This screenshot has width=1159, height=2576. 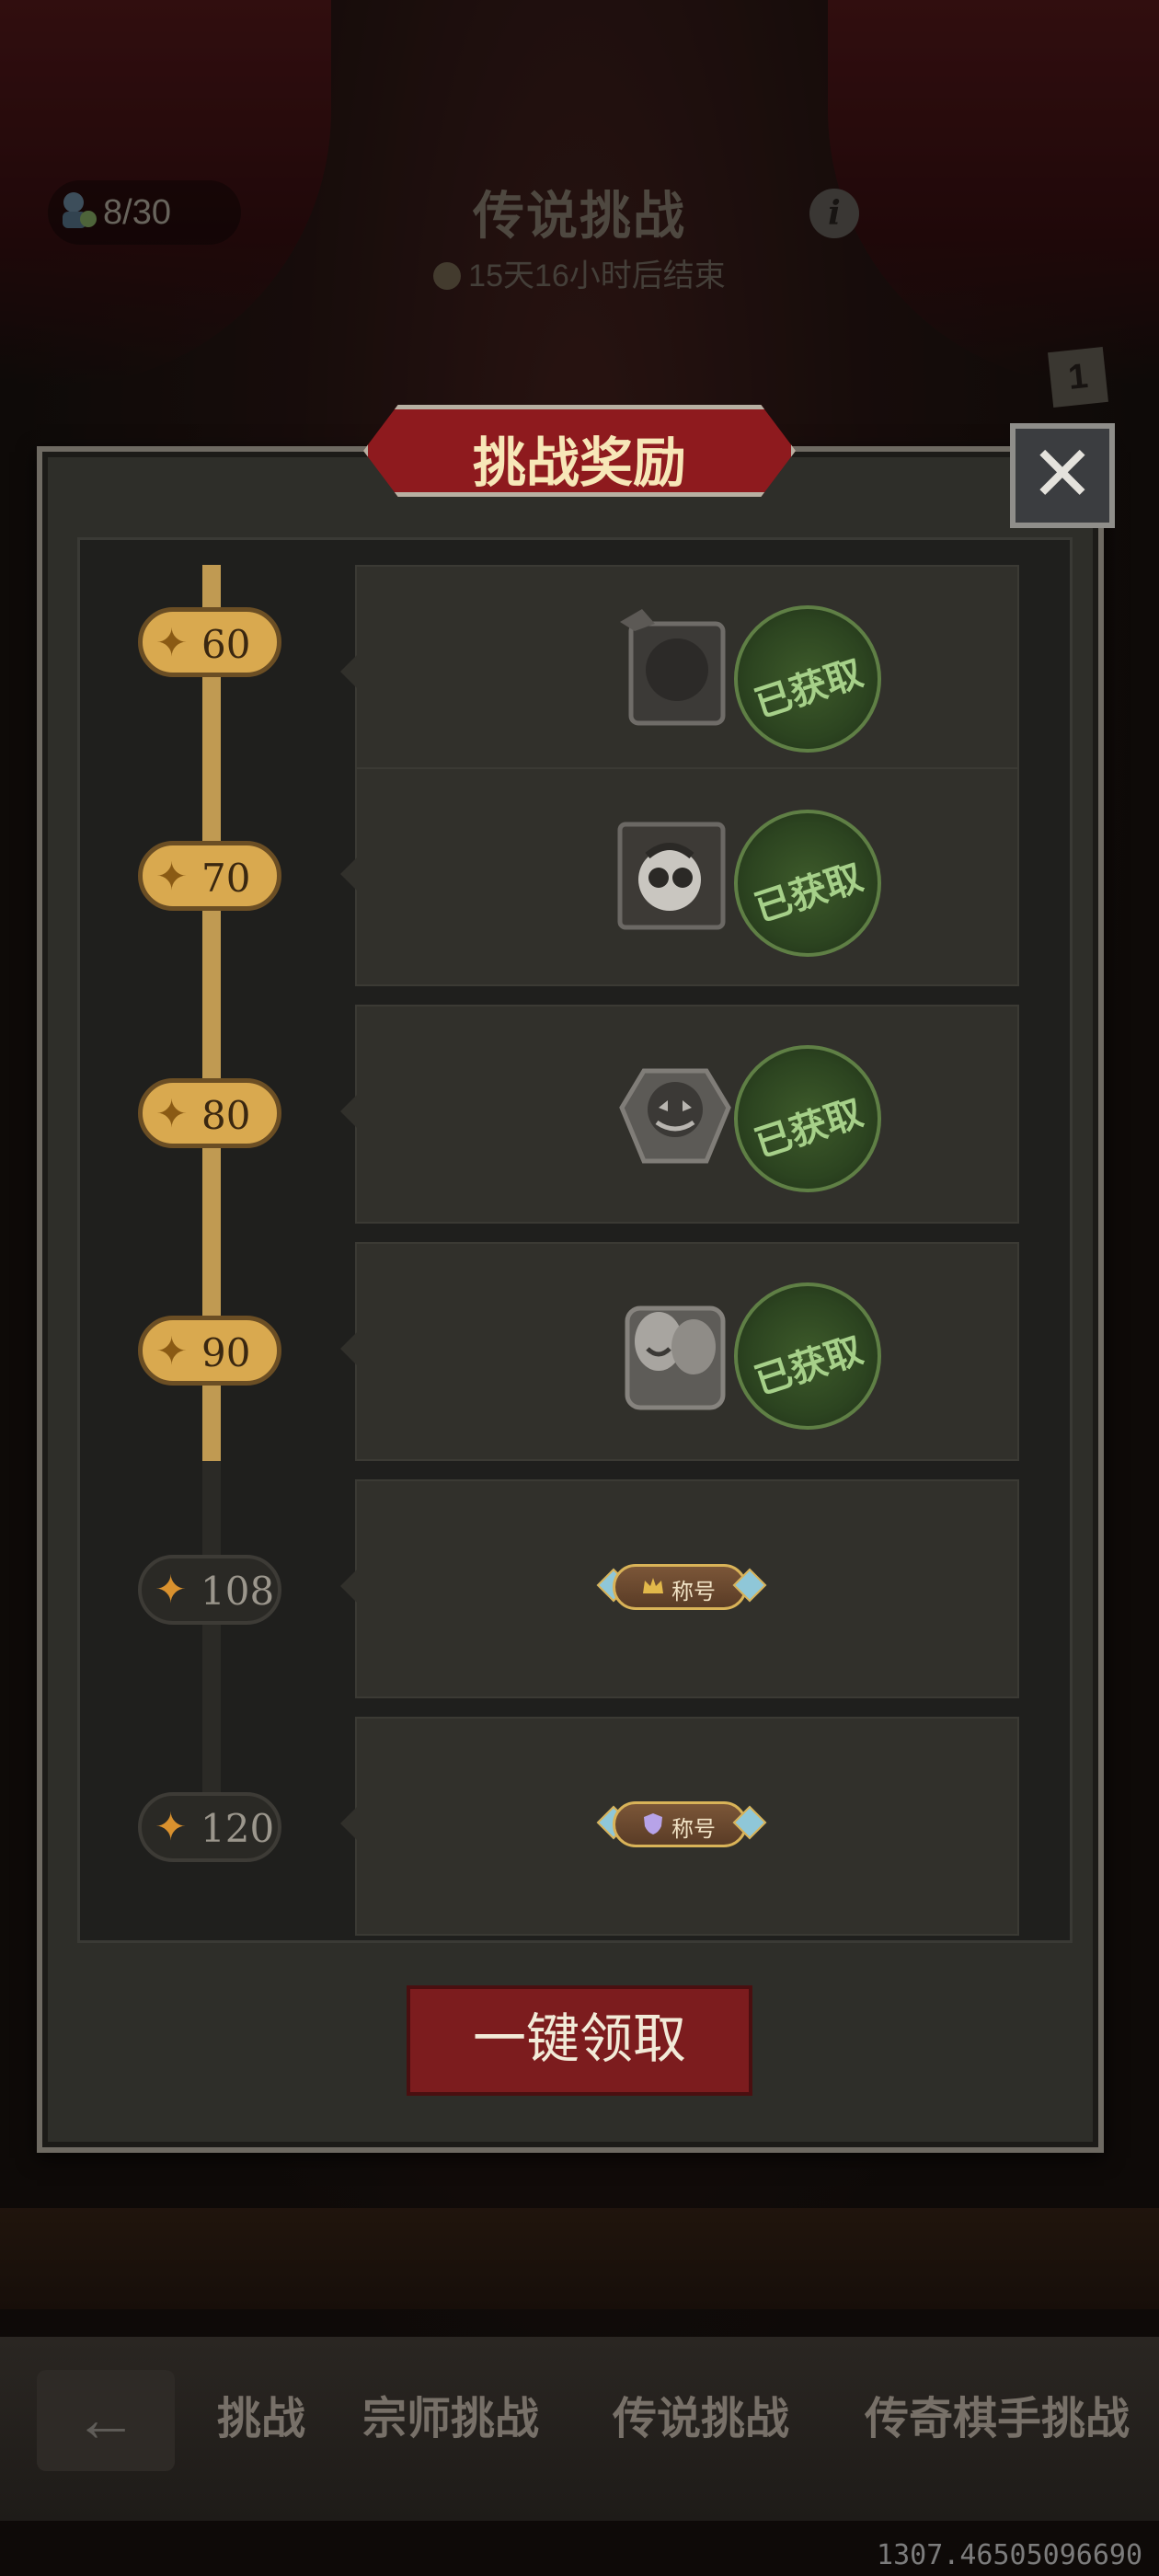 What do you see at coordinates (238, 1828) in the screenshot?
I see `milestone-value: 120` at bounding box center [238, 1828].